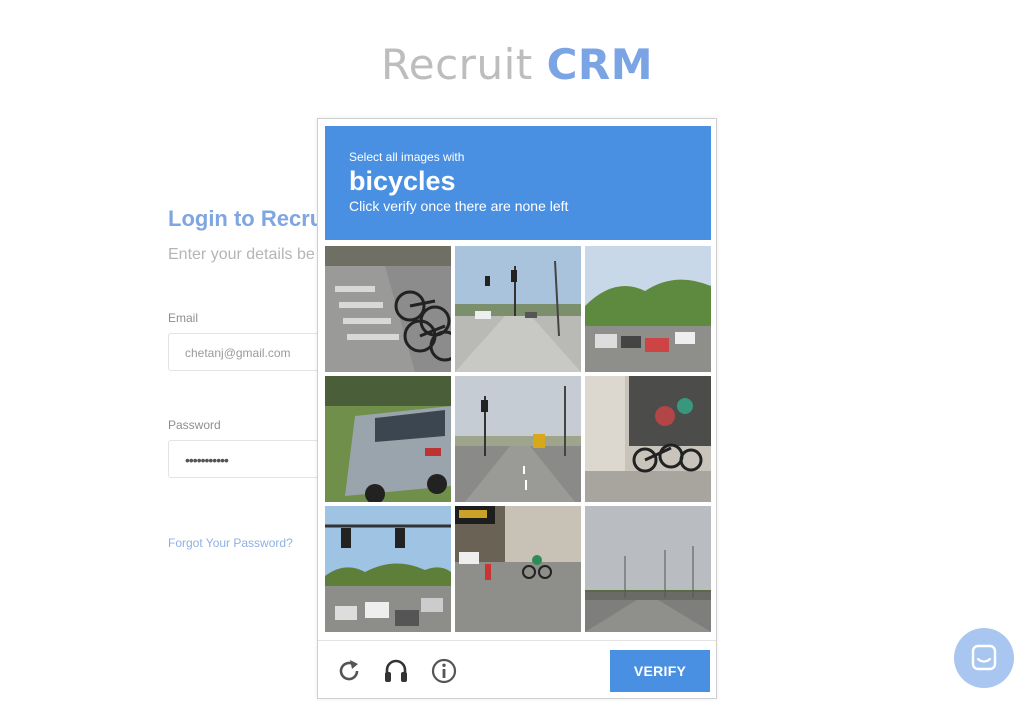 The image size is (1034, 708). I want to click on highway-overpass-photo, so click(648, 569).